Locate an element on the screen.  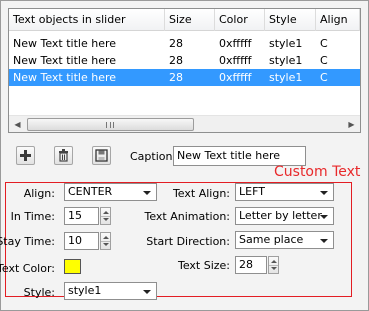
scroll-left-icon: ◀ is located at coordinates (17, 124).